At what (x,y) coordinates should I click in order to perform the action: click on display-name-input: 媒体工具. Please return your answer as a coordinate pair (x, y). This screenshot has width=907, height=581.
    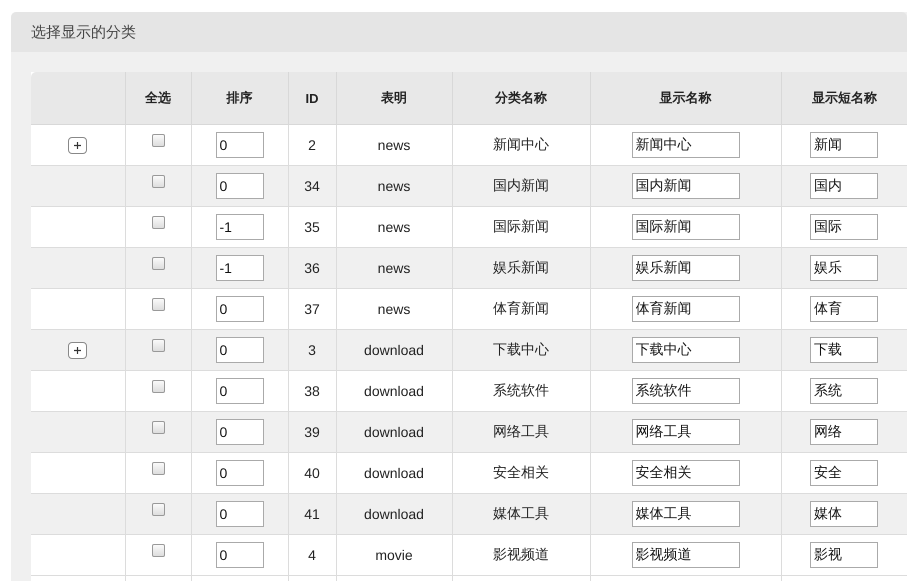
    Looking at the image, I should click on (686, 514).